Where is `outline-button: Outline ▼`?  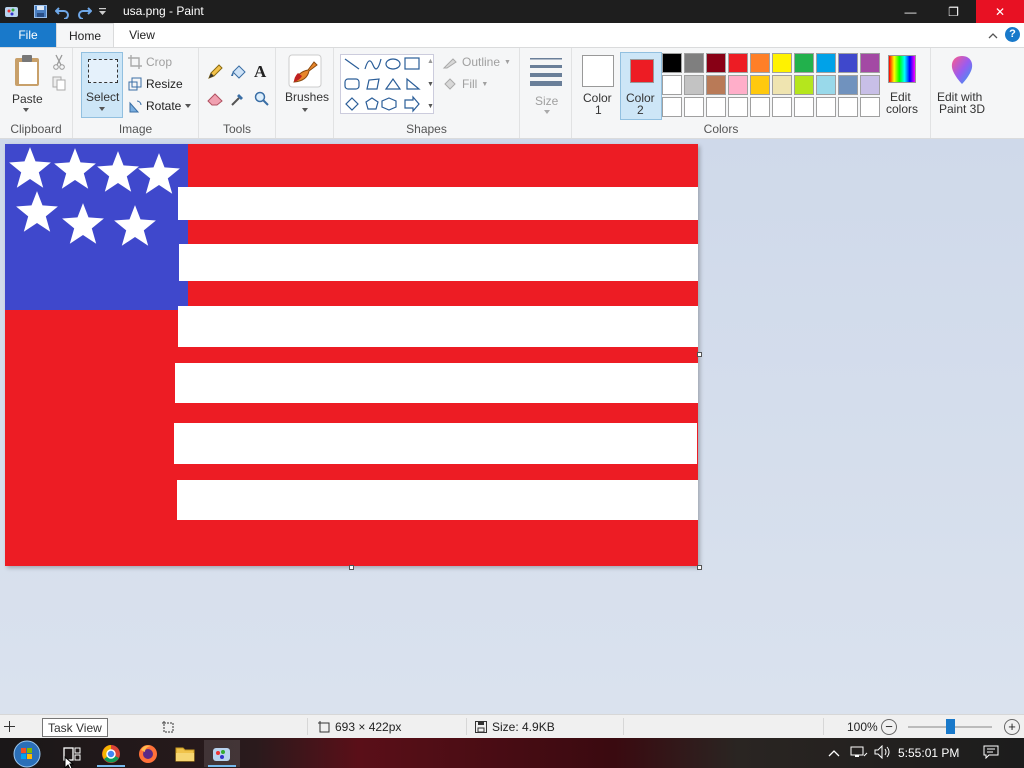
outline-button: Outline ▼ is located at coordinates (476, 62).